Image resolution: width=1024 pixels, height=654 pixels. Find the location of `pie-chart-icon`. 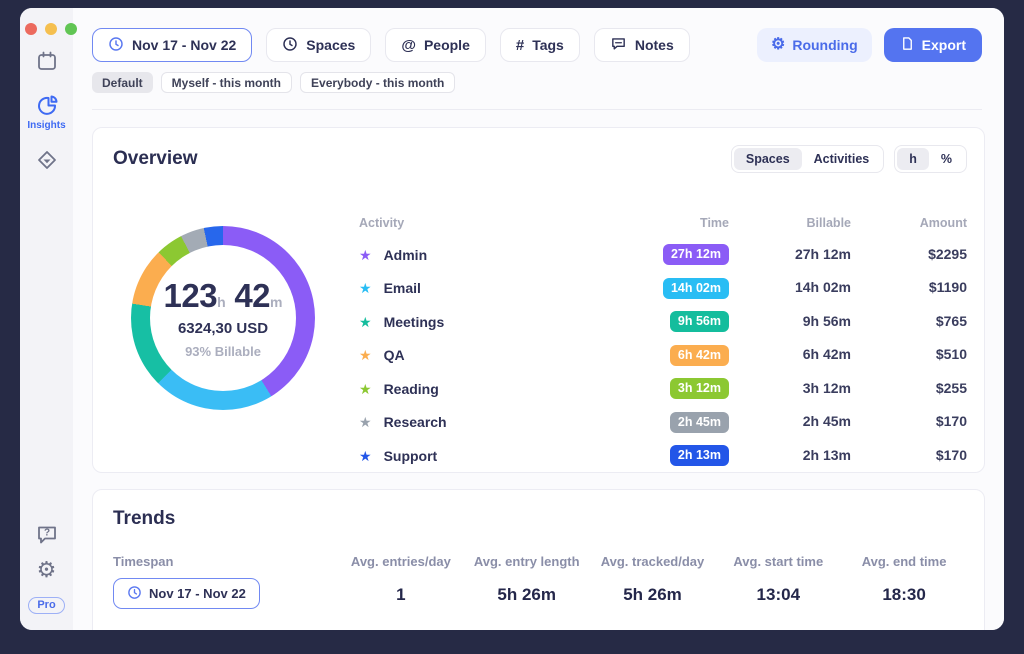

pie-chart-icon is located at coordinates (47, 105).